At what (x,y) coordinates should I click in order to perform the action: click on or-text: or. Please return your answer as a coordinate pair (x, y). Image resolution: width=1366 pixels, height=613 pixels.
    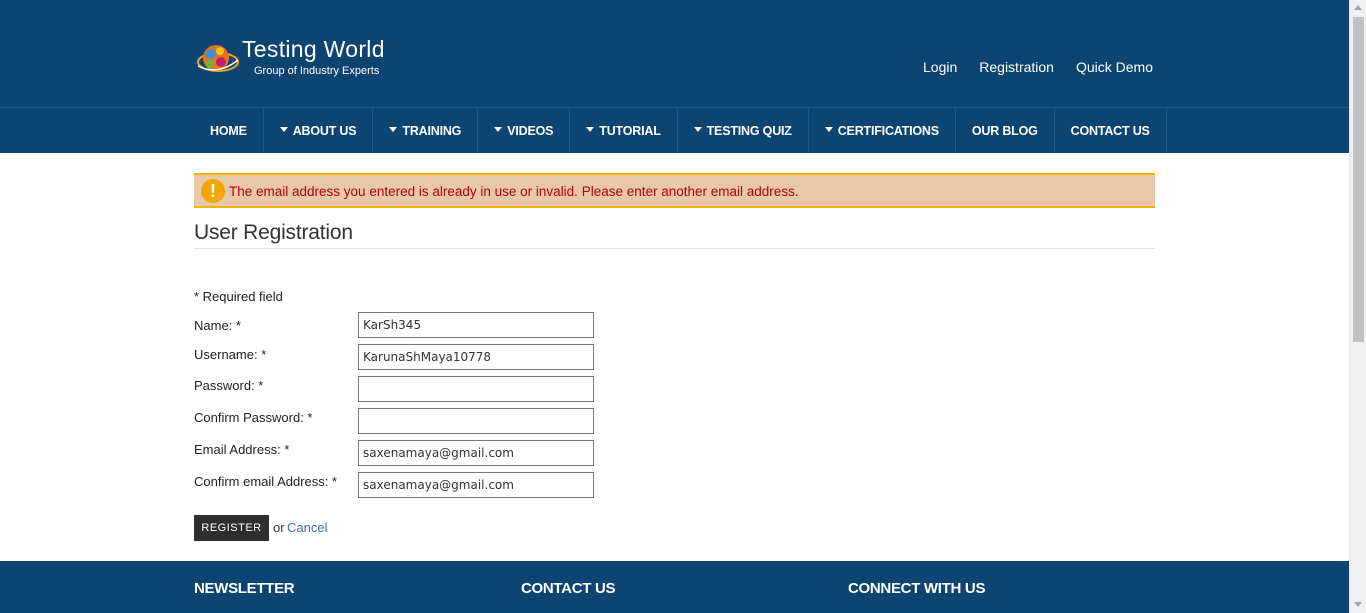
    Looking at the image, I should click on (279, 527).